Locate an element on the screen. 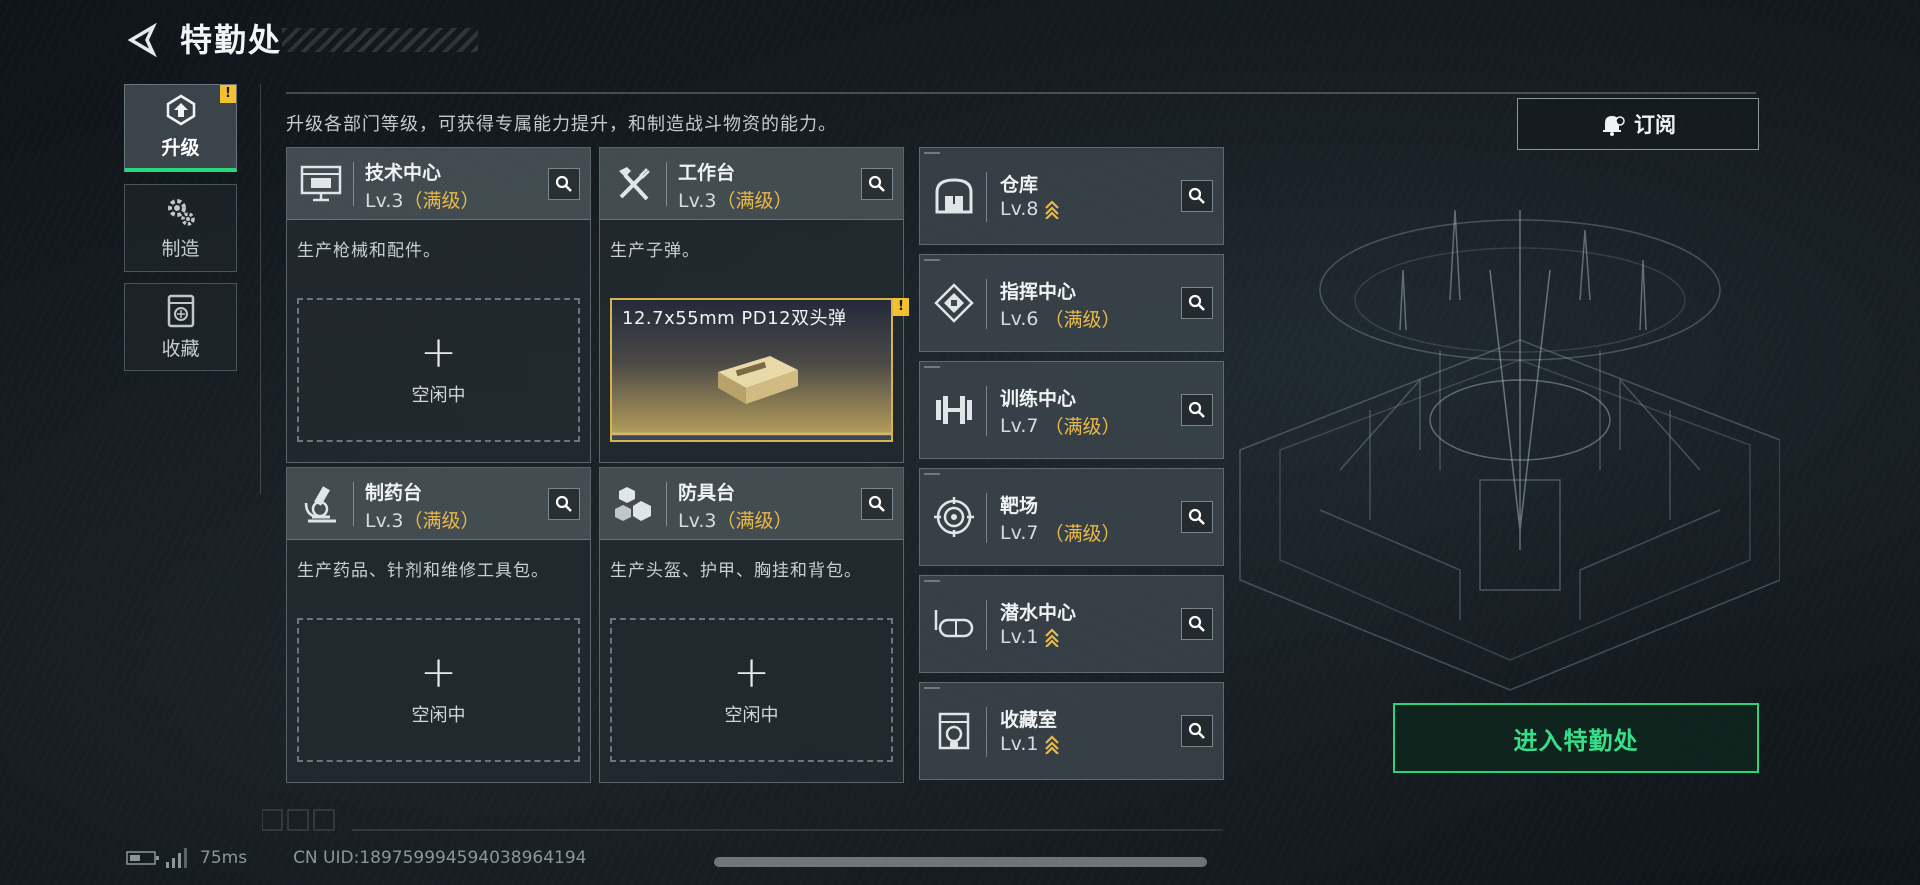 The height and width of the screenshot is (885, 1920). workshop-name: 制药台 is located at coordinates (394, 493).